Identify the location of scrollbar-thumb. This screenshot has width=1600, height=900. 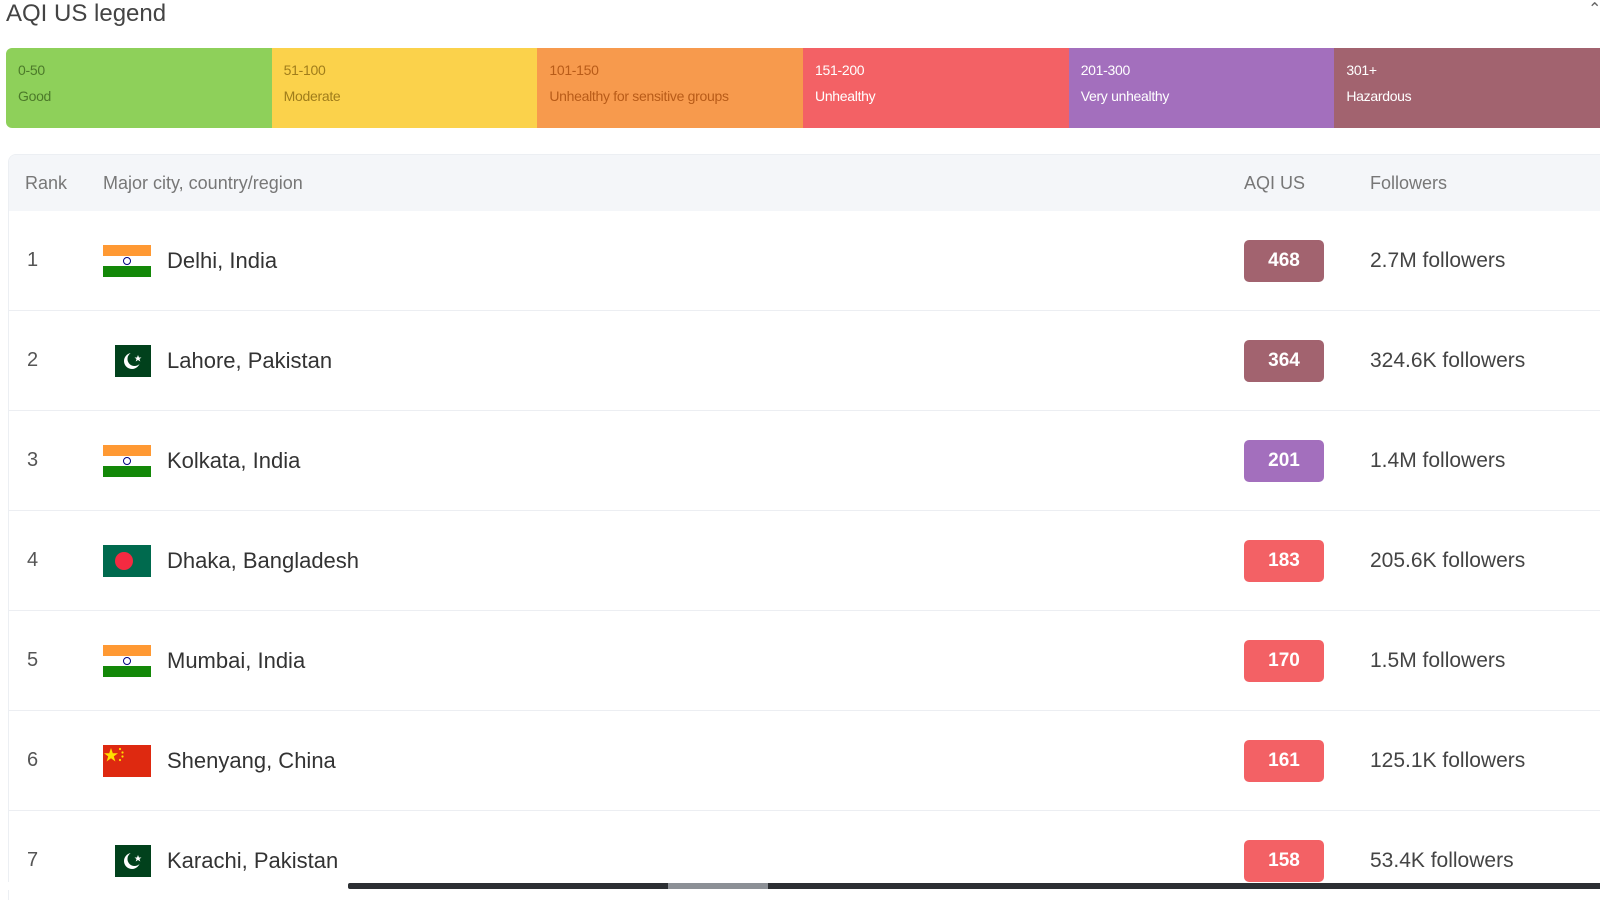
(974, 886).